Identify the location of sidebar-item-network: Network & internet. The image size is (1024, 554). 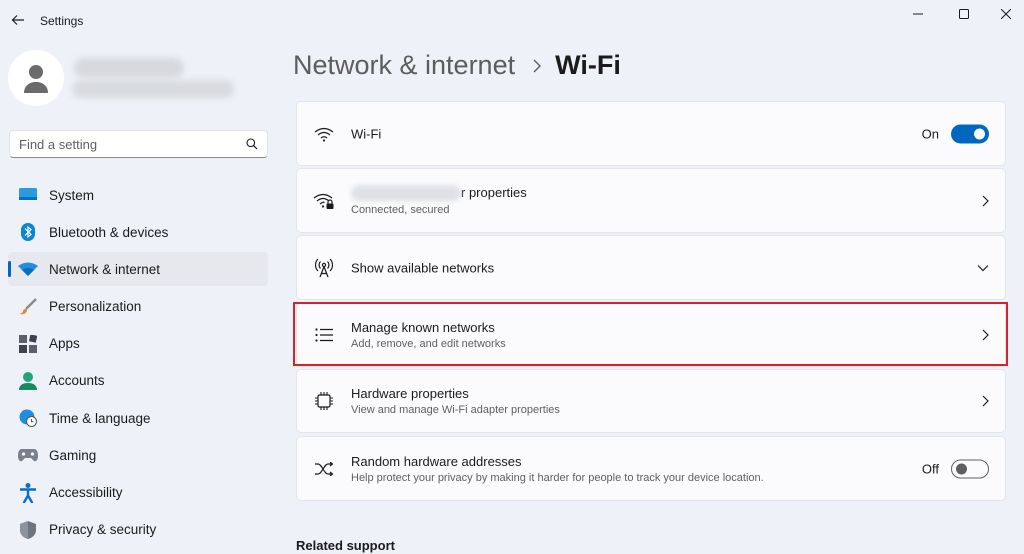
(138, 269).